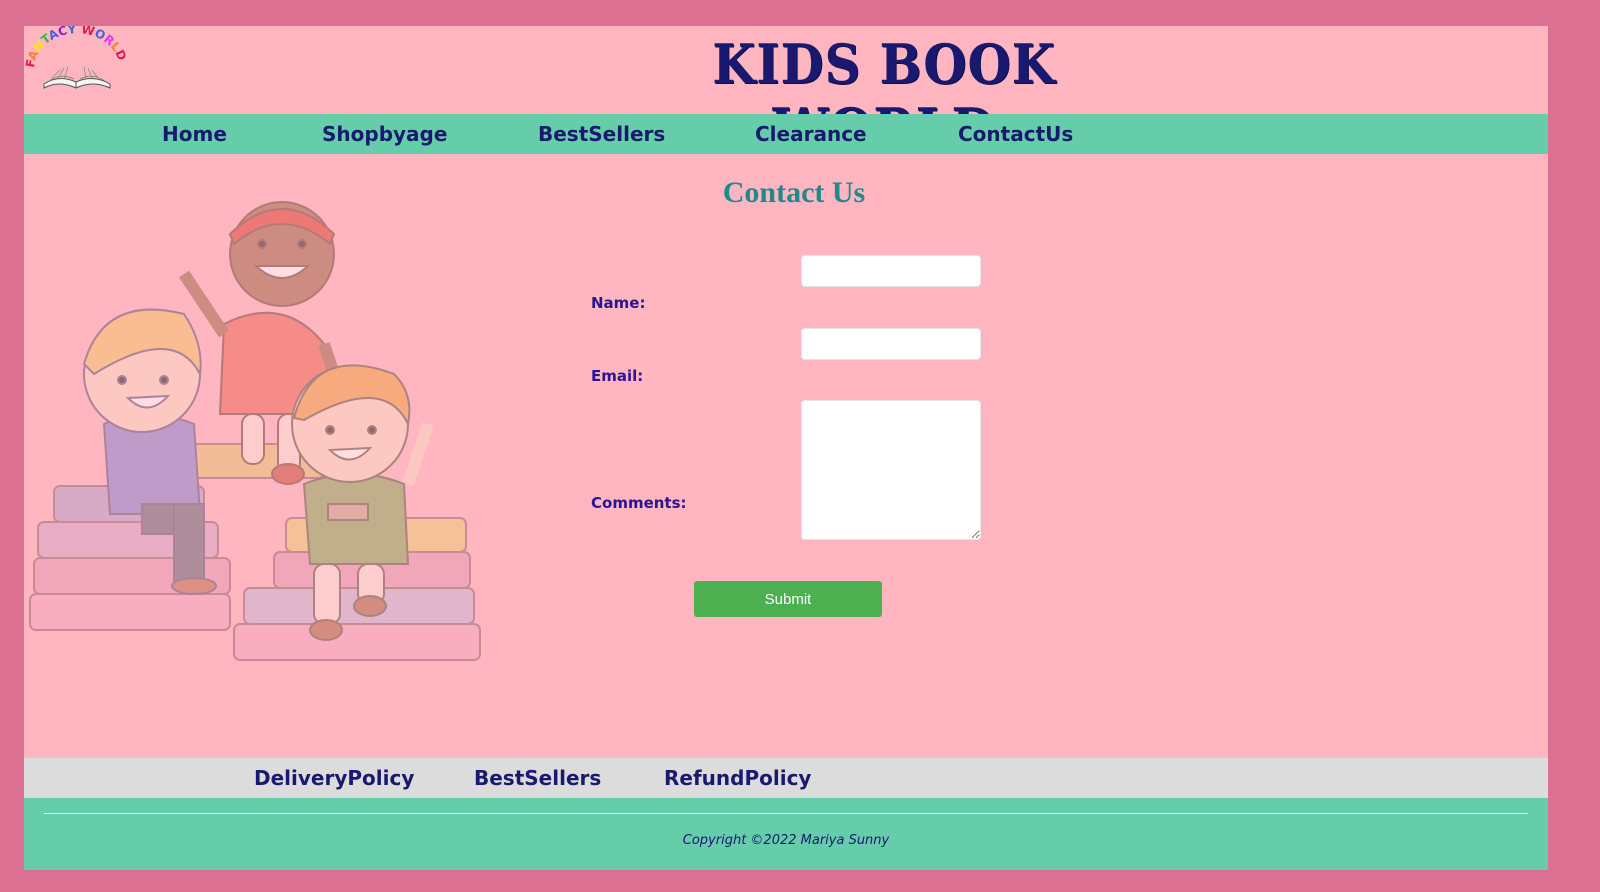 The width and height of the screenshot is (1600, 892). Describe the element at coordinates (334, 778) in the screenshot. I see `footer-link-deliverypolicy: DeliveryPolicy` at that location.